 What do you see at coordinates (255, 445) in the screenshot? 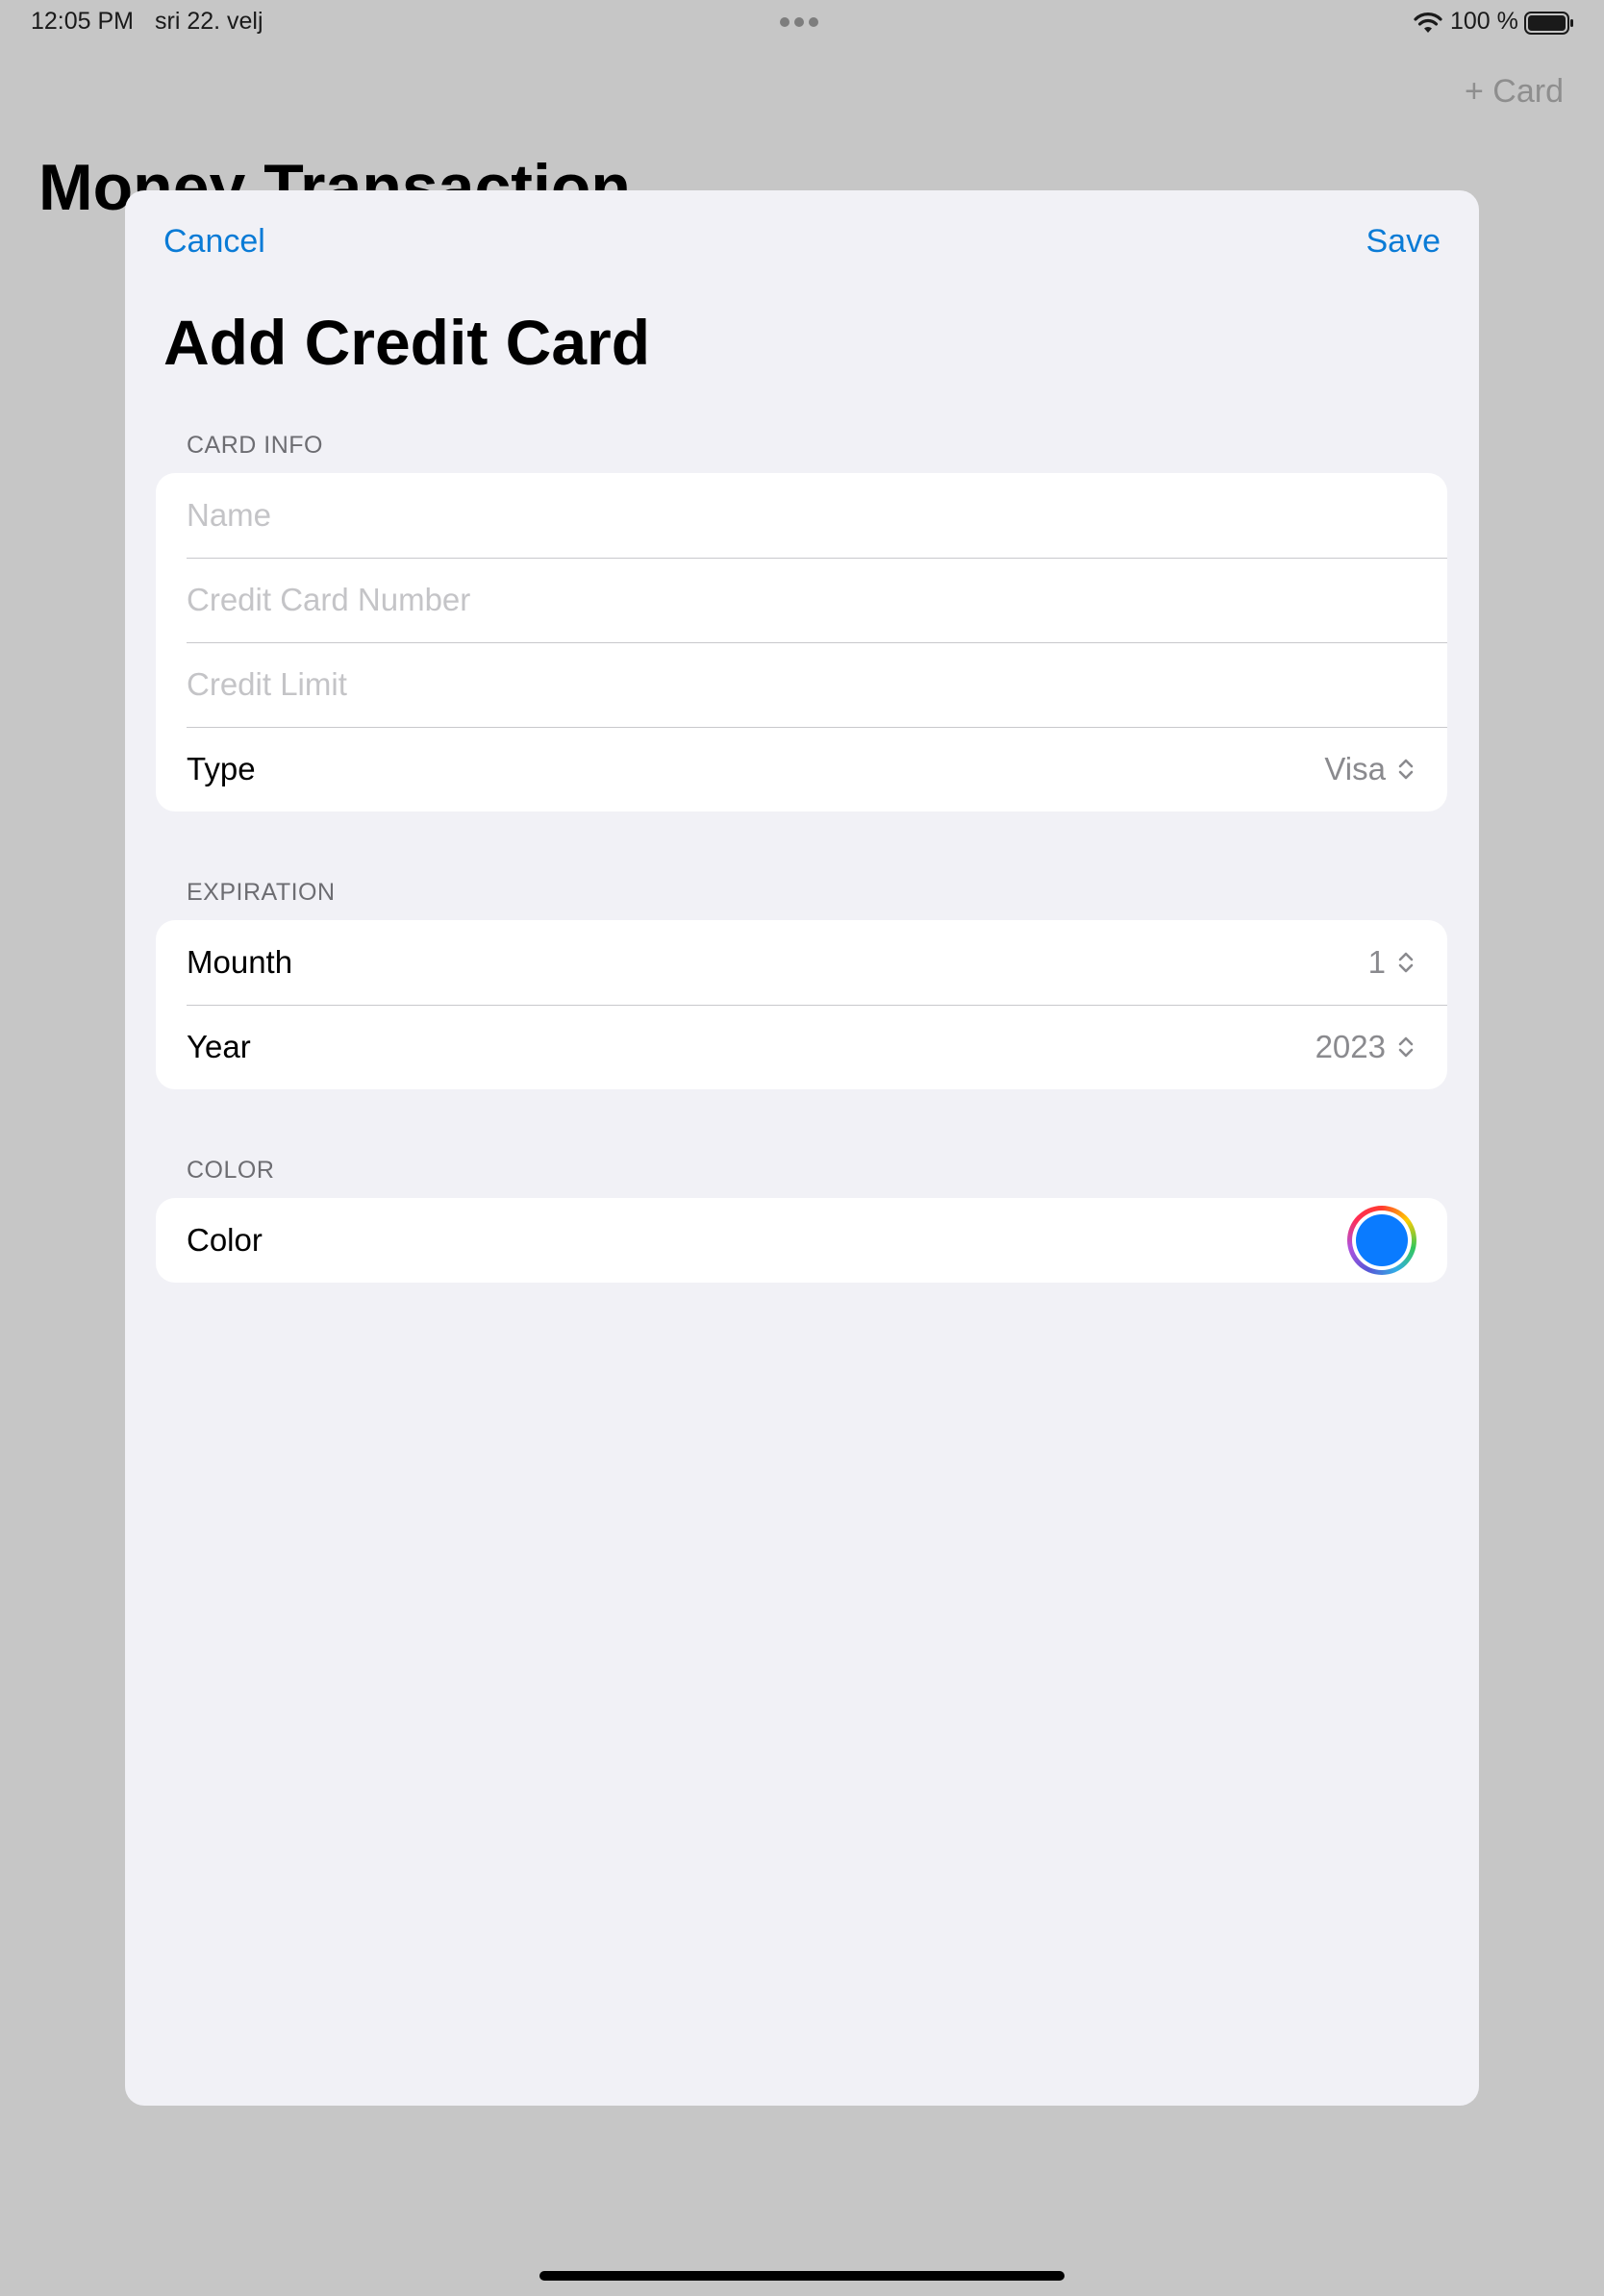
I see `section-header-card-info: CARD INFO` at bounding box center [255, 445].